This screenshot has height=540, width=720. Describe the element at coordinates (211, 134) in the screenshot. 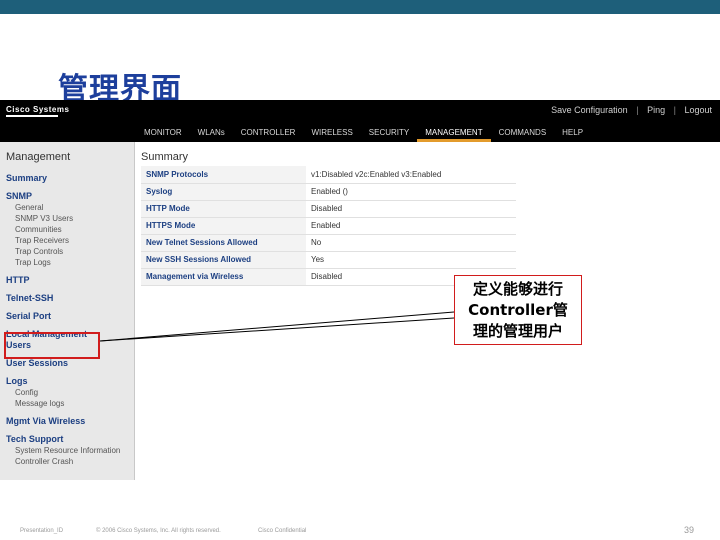

I see `nav-wlans: WLANs` at that location.